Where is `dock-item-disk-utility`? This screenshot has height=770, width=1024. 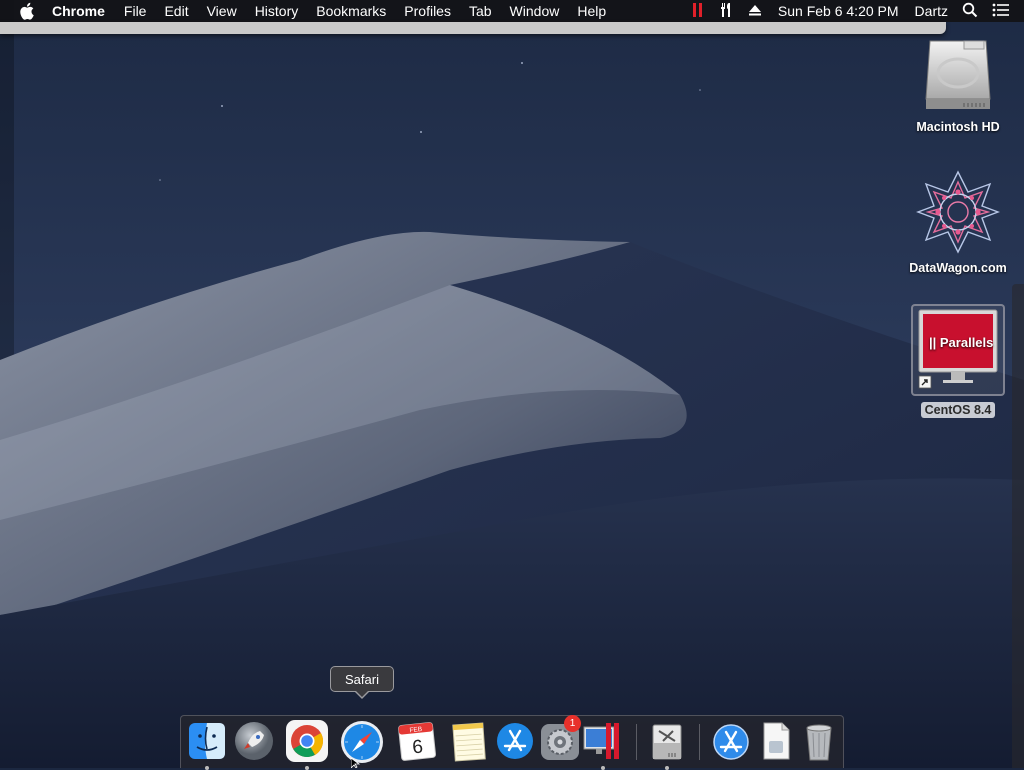 dock-item-disk-utility is located at coordinates (667, 744).